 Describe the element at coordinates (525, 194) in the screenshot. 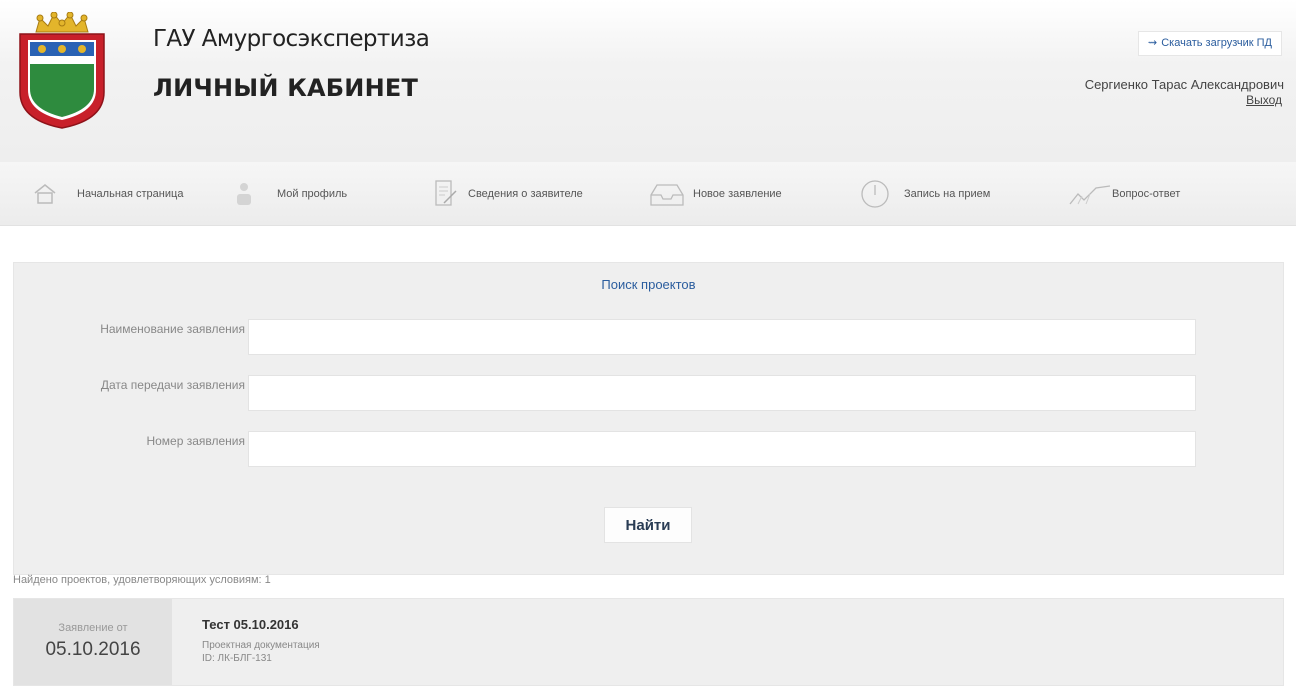

I see `nav-item-label: Сведения о заявителе` at that location.